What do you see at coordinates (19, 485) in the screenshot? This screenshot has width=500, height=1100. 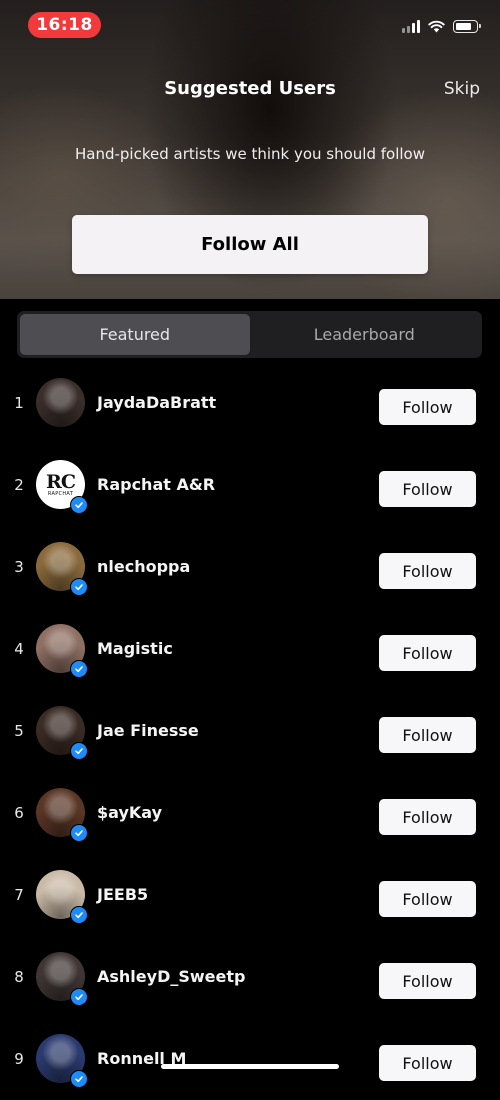 I see `rank-number: 2` at bounding box center [19, 485].